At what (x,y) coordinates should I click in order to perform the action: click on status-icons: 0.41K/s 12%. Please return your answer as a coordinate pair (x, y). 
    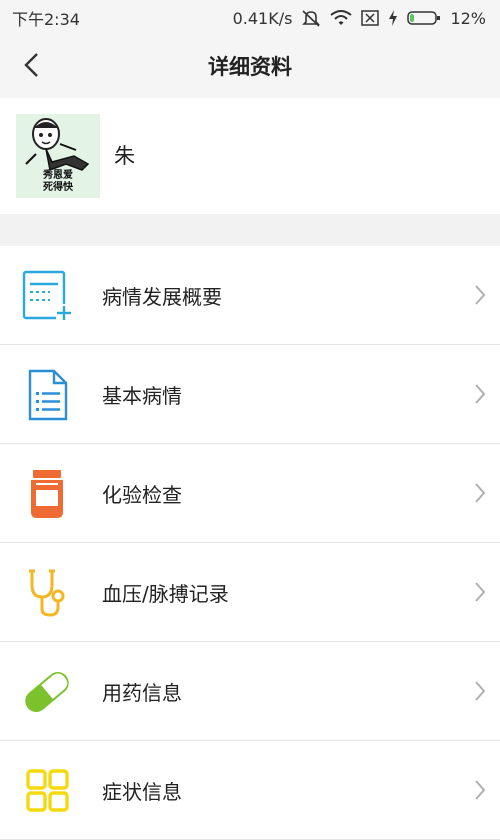
    Looking at the image, I should click on (359, 18).